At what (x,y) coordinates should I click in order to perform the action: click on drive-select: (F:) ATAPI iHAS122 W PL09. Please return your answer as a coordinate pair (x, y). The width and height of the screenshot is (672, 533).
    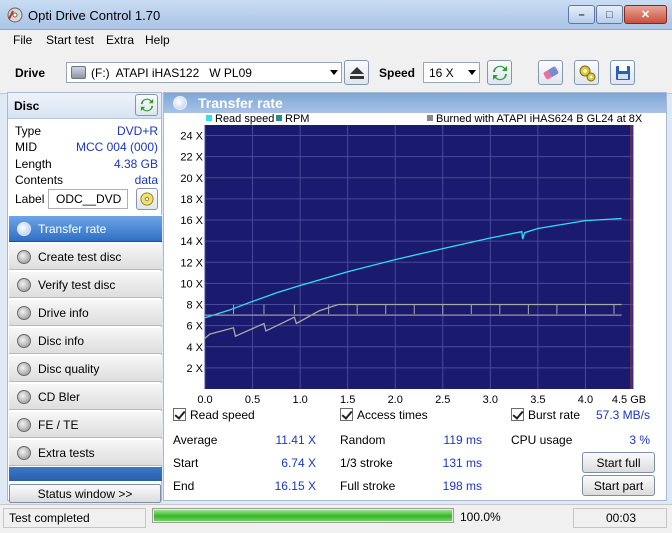
    Looking at the image, I should click on (204, 72).